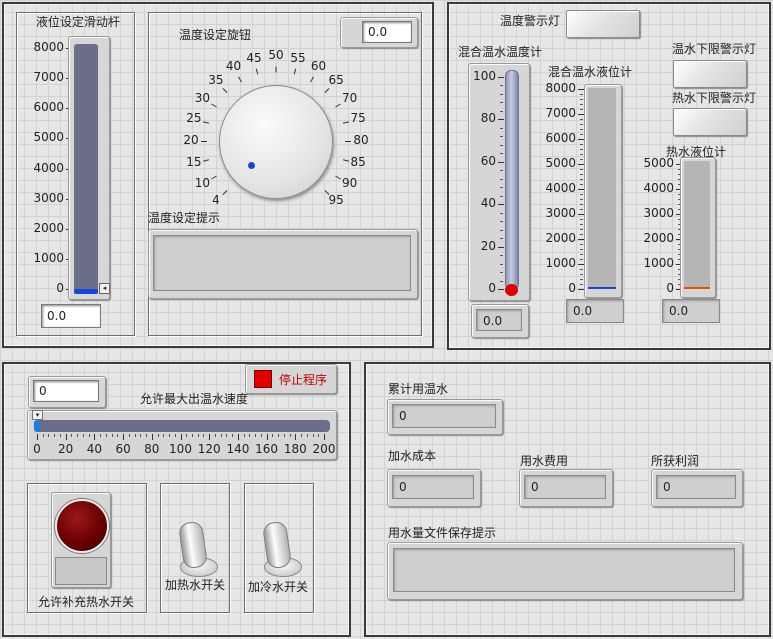  Describe the element at coordinates (675, 461) in the screenshot. I see `profit-label: 所获利润` at that location.